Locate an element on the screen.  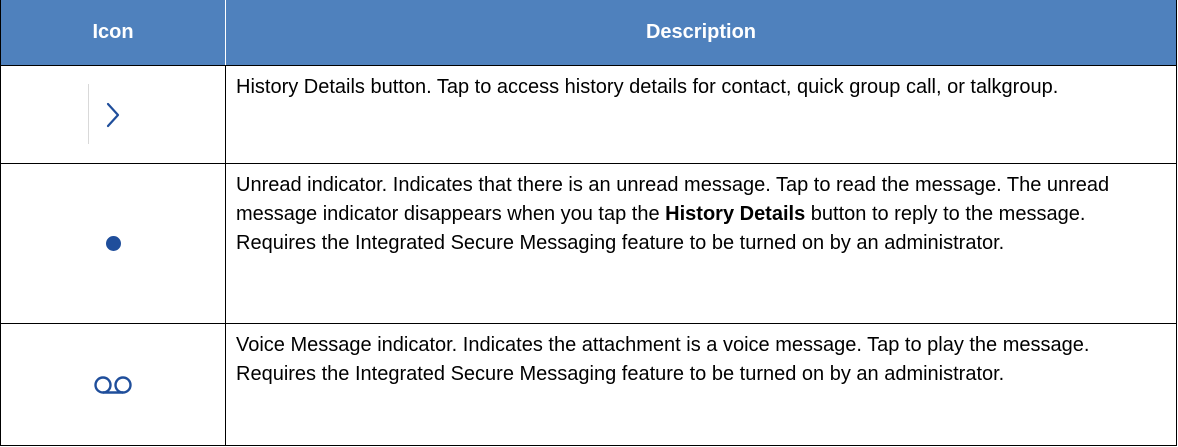
table-header: Icon Description is located at coordinates (588, 32).